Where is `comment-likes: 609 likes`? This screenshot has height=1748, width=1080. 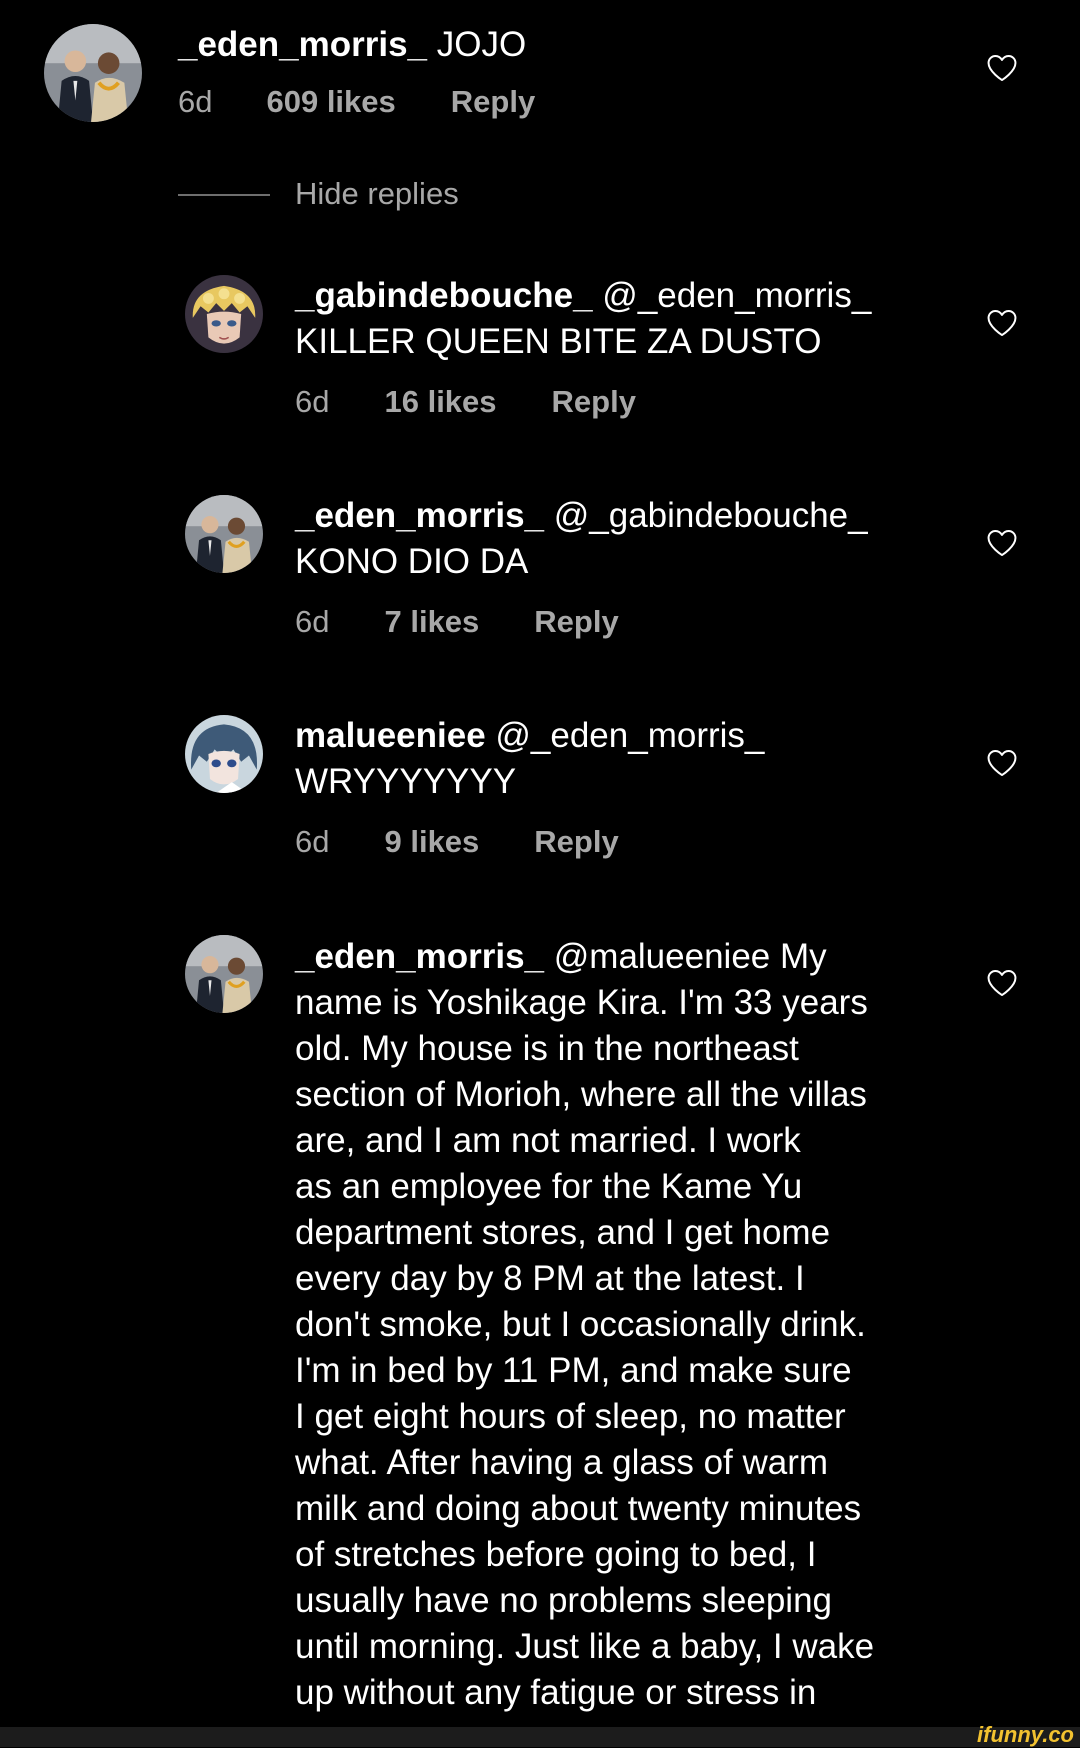
comment-likes: 609 likes is located at coordinates (330, 102).